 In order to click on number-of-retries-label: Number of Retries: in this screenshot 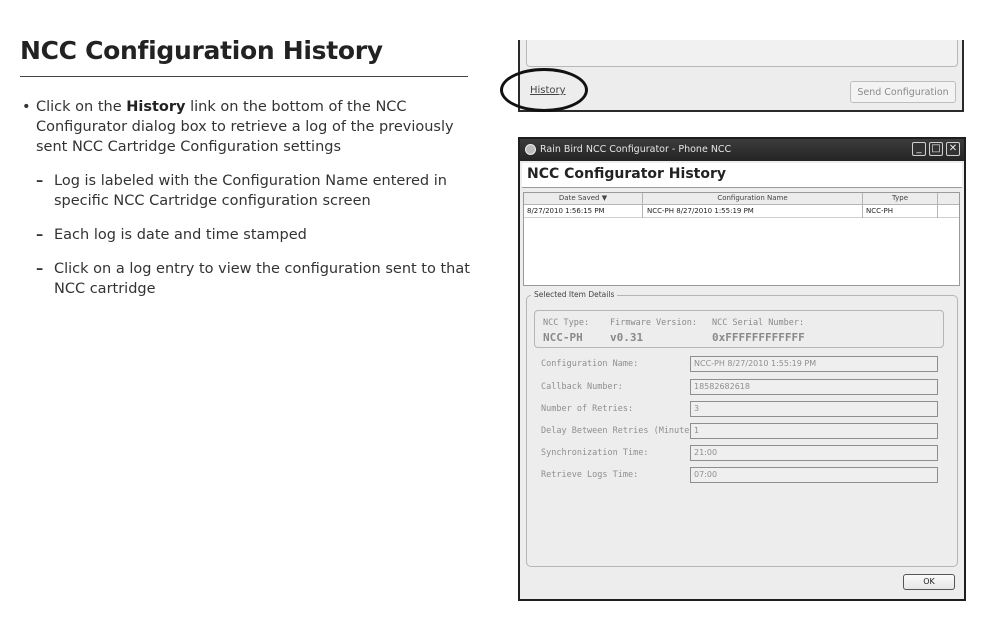, I will do `click(587, 409)`.